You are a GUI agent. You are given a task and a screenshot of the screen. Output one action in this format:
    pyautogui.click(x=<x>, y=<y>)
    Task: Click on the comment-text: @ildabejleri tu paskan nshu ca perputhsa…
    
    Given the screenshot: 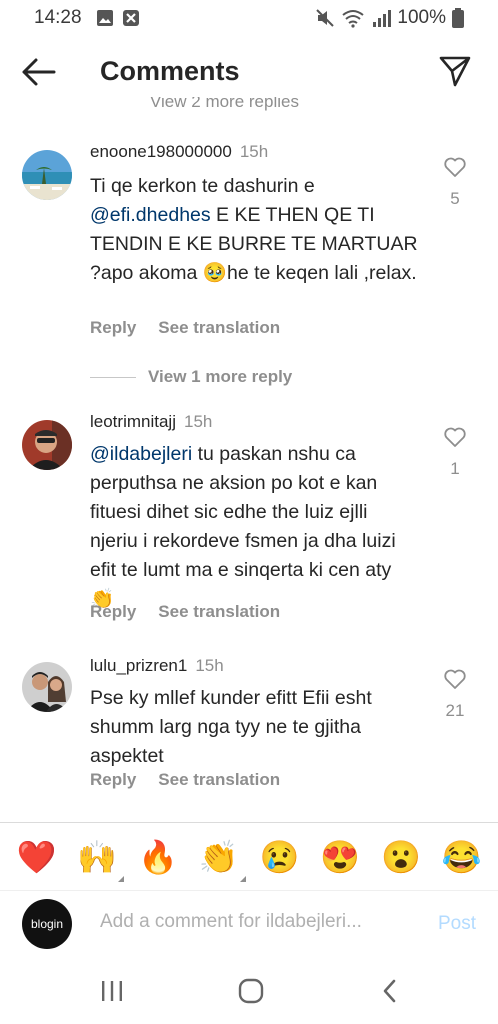 What is the action you would take?
    pyautogui.click(x=255, y=527)
    